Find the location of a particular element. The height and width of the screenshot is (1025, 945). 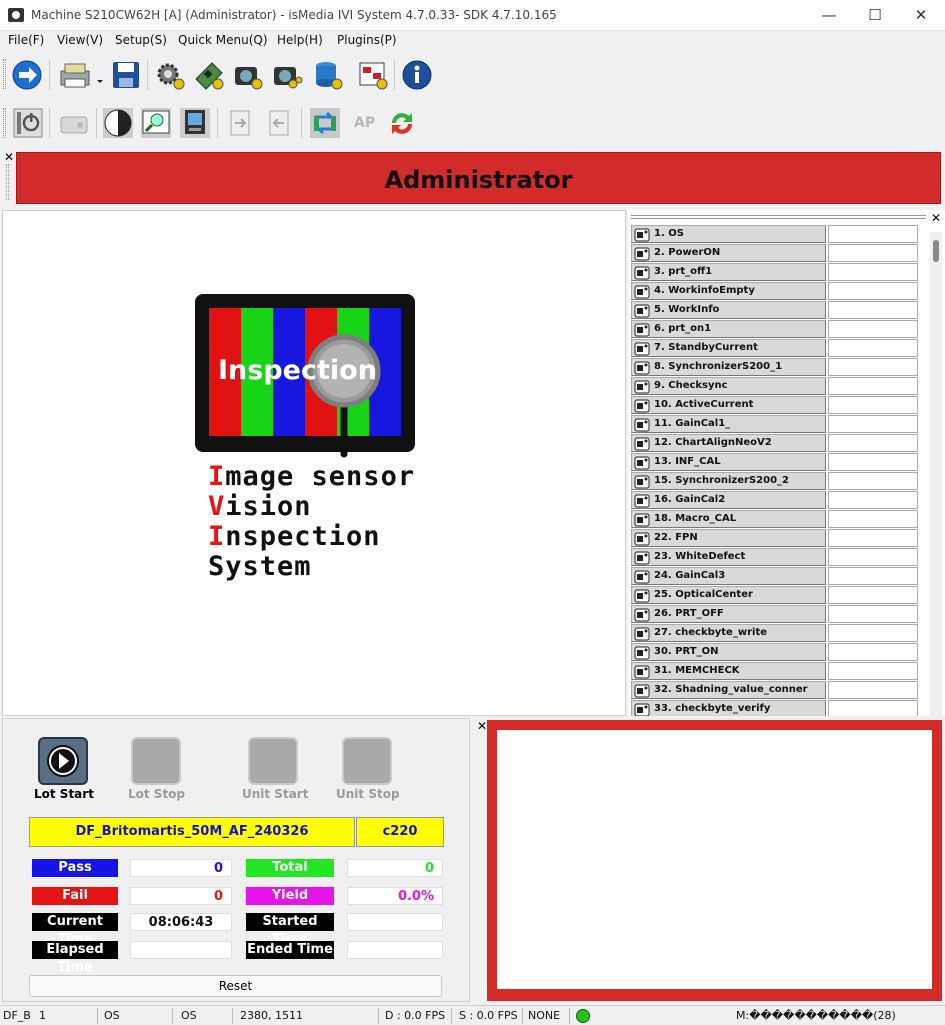

step-row: 1. OS is located at coordinates (776, 234).